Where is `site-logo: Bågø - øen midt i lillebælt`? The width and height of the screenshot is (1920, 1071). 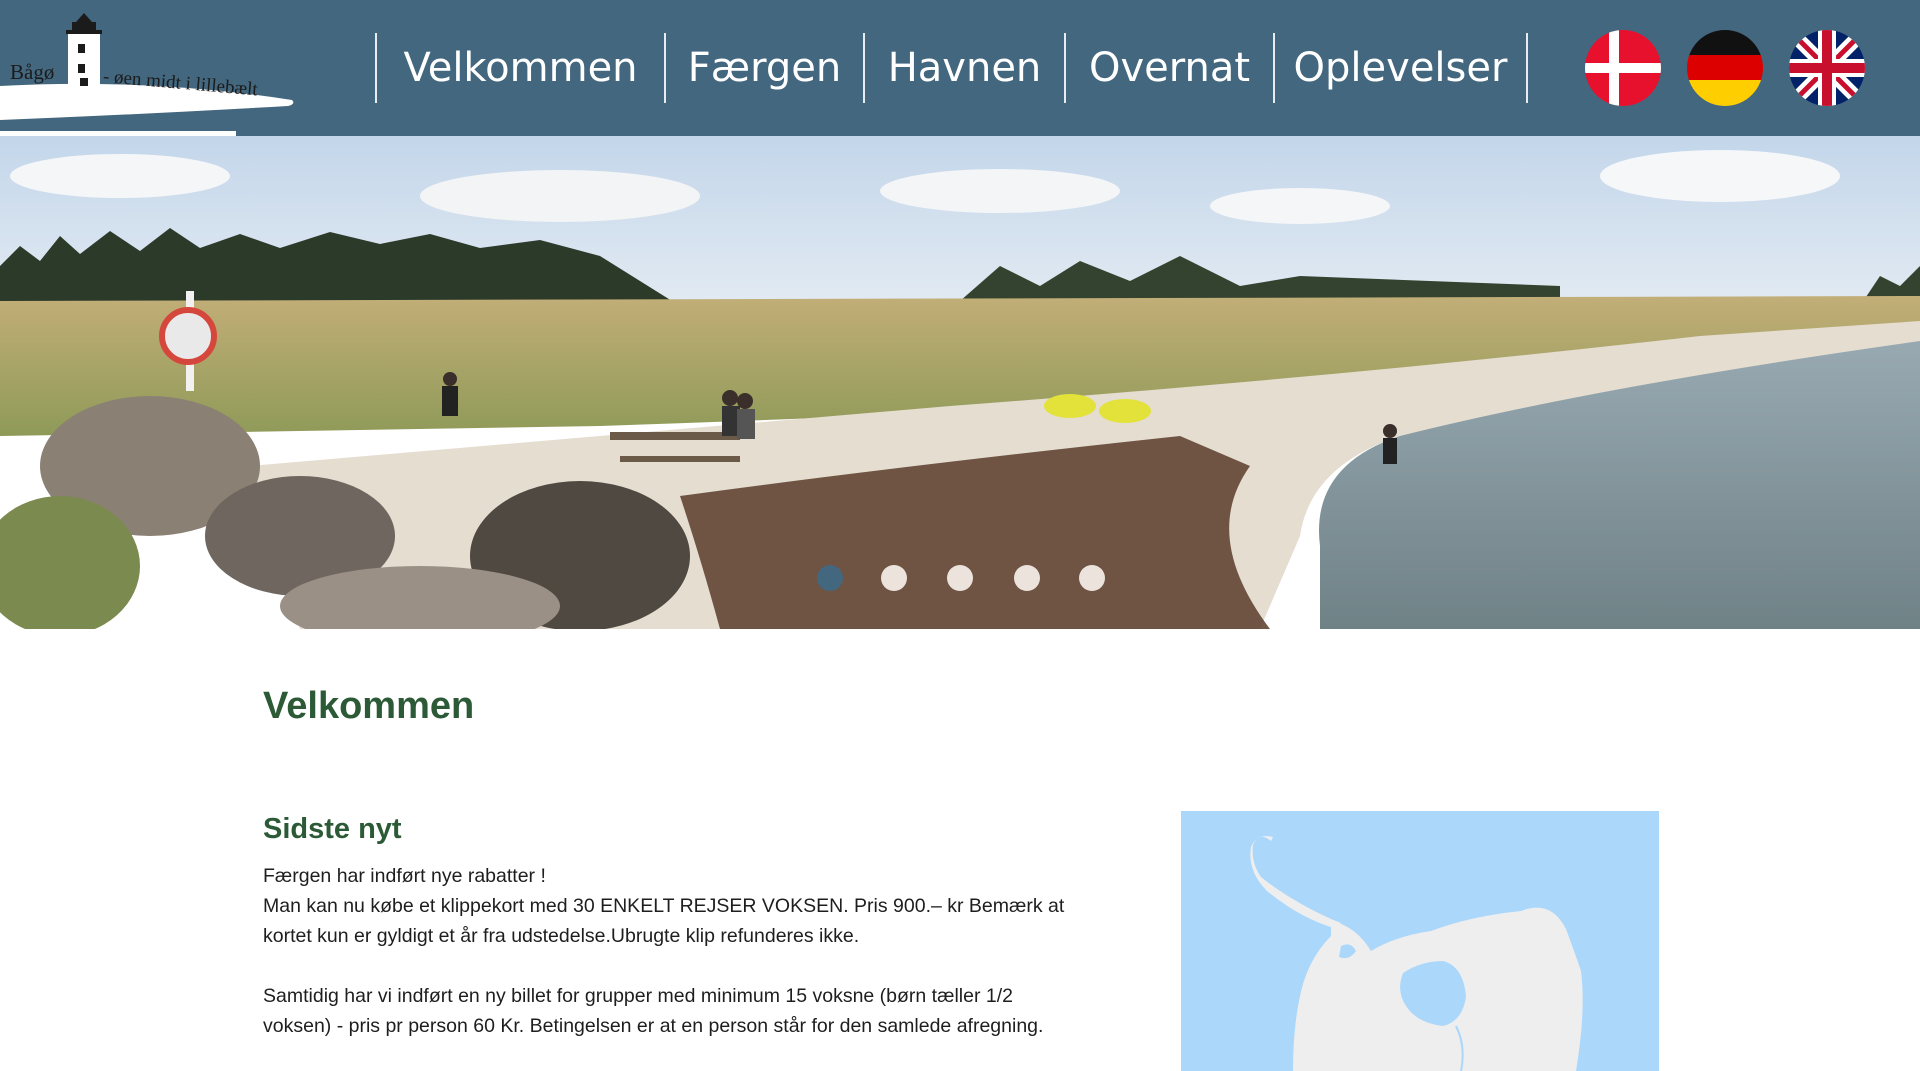 site-logo: Bågø - øen midt i lillebælt is located at coordinates (150, 68).